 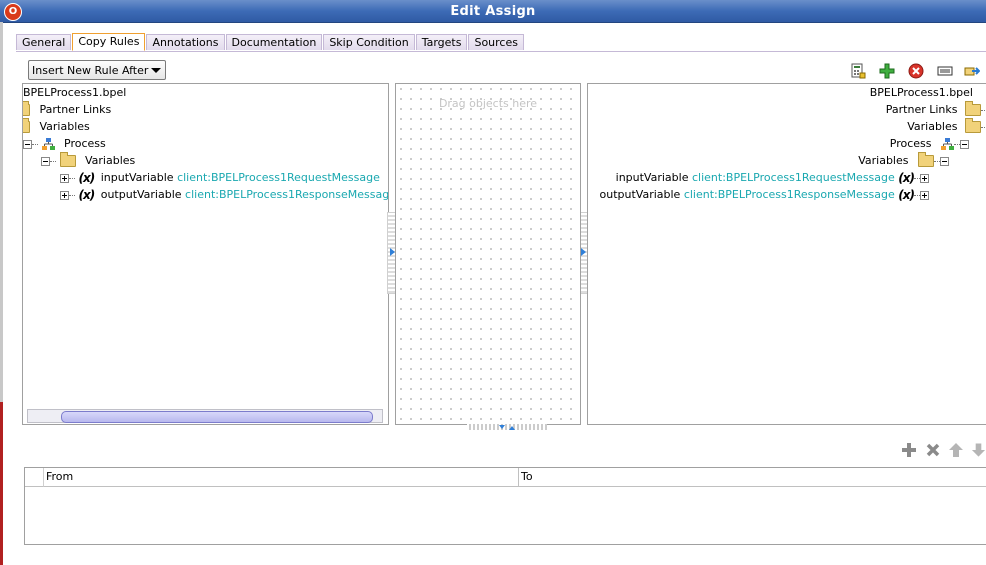 I want to click on tab-skip-condition: Skip Condition, so click(x=369, y=42).